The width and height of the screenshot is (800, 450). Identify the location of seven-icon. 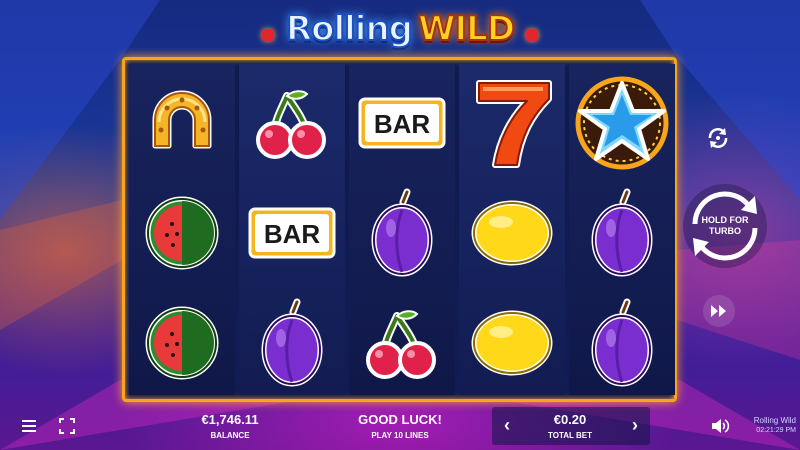
(514, 124).